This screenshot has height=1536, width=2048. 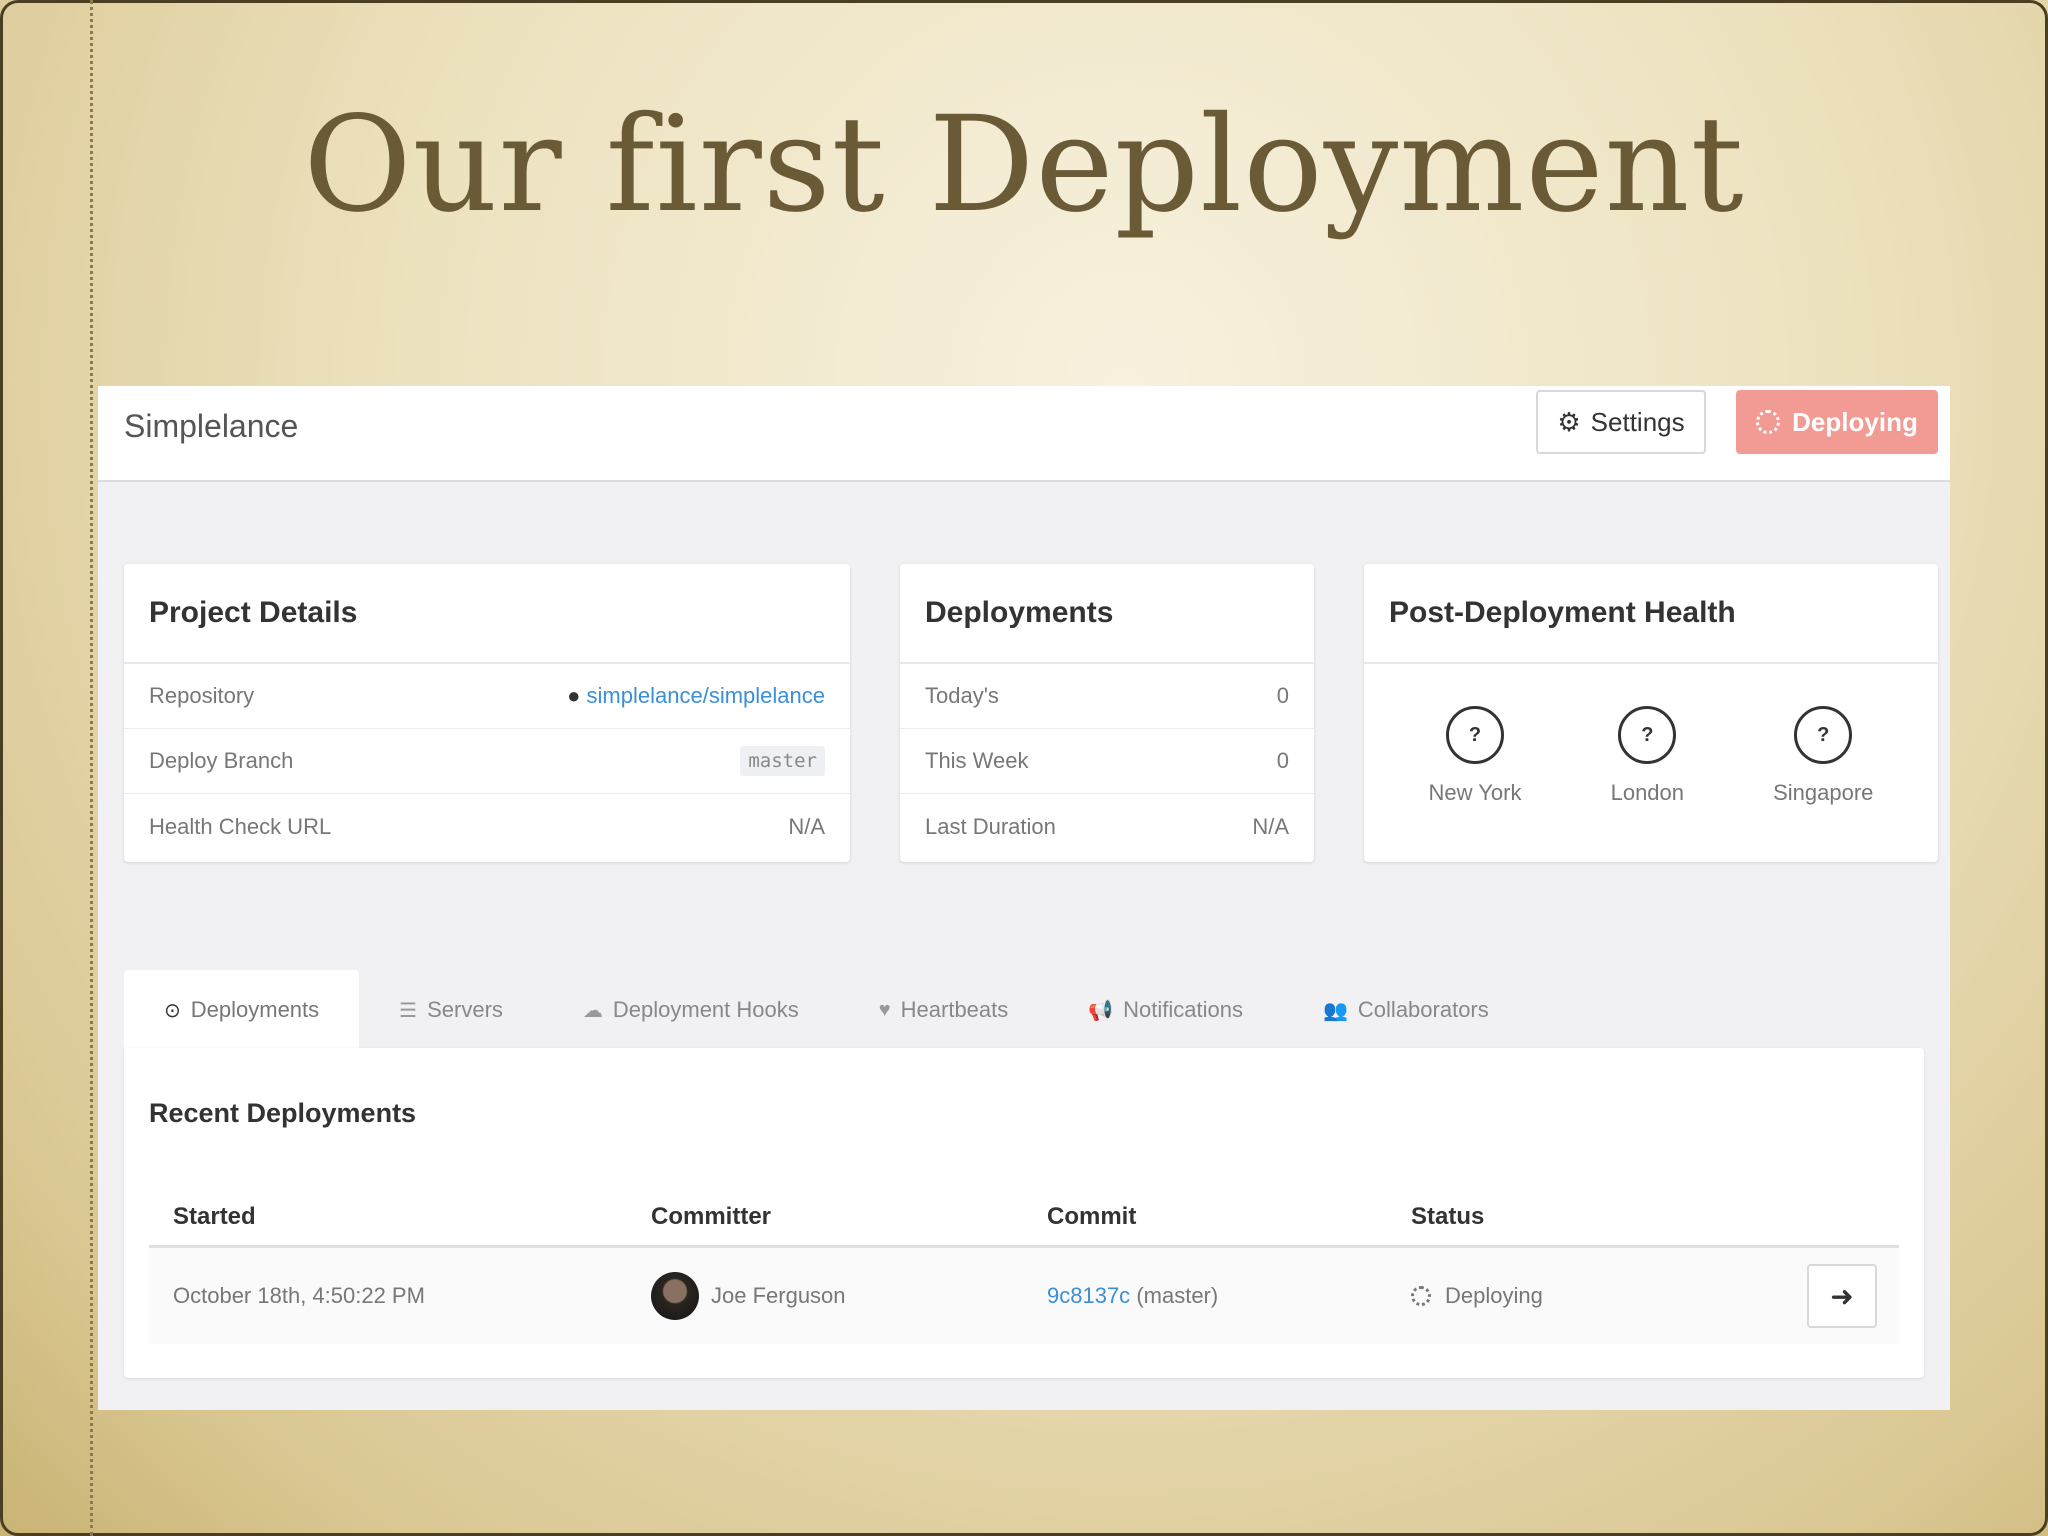 What do you see at coordinates (990, 826) in the screenshot?
I see `stat-label: Last Duration` at bounding box center [990, 826].